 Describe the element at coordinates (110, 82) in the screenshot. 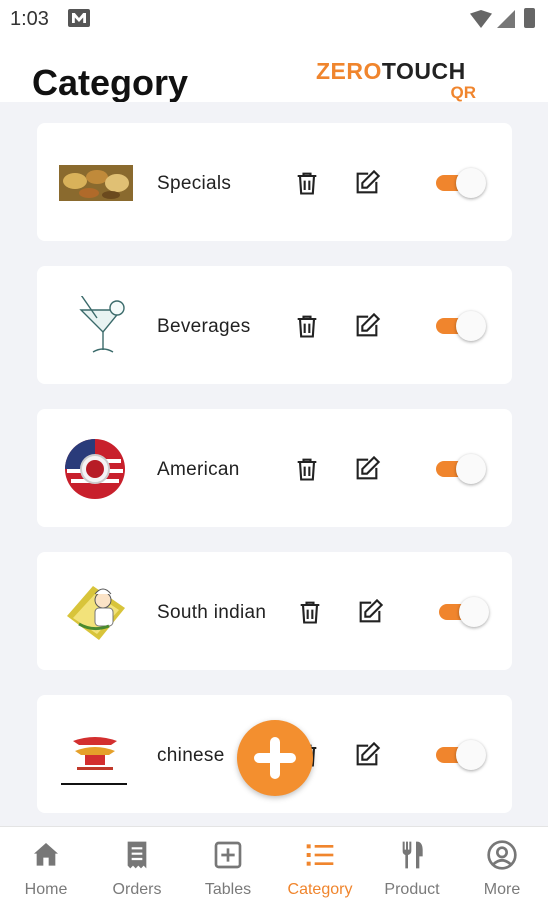

I see `page-title: Category` at that location.